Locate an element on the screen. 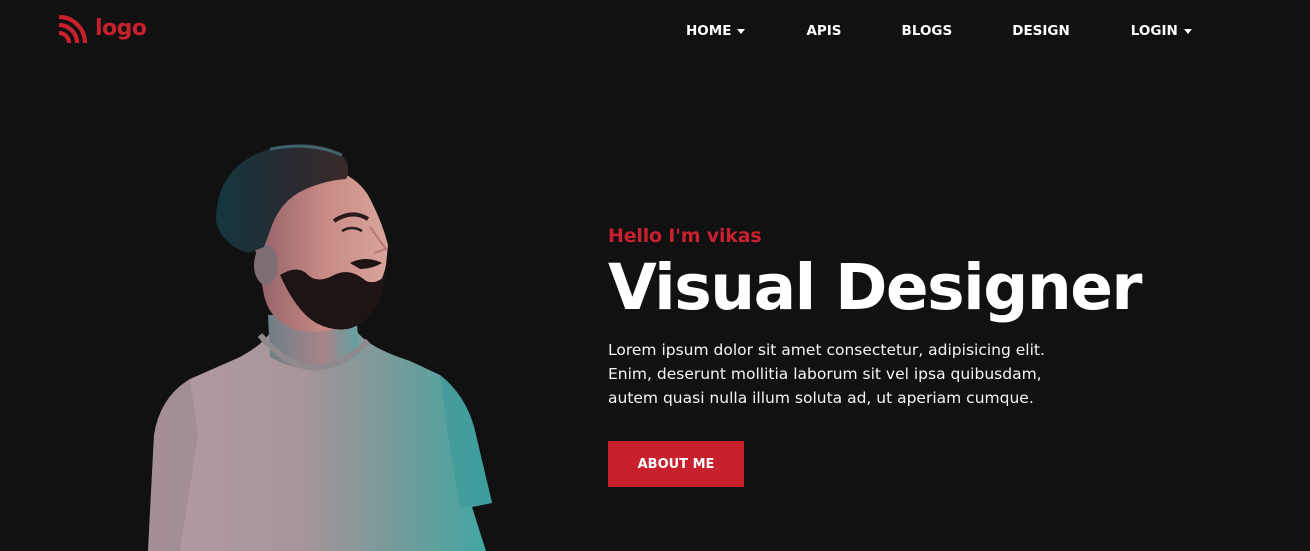  nav-design-label: DESIGN is located at coordinates (1041, 31).